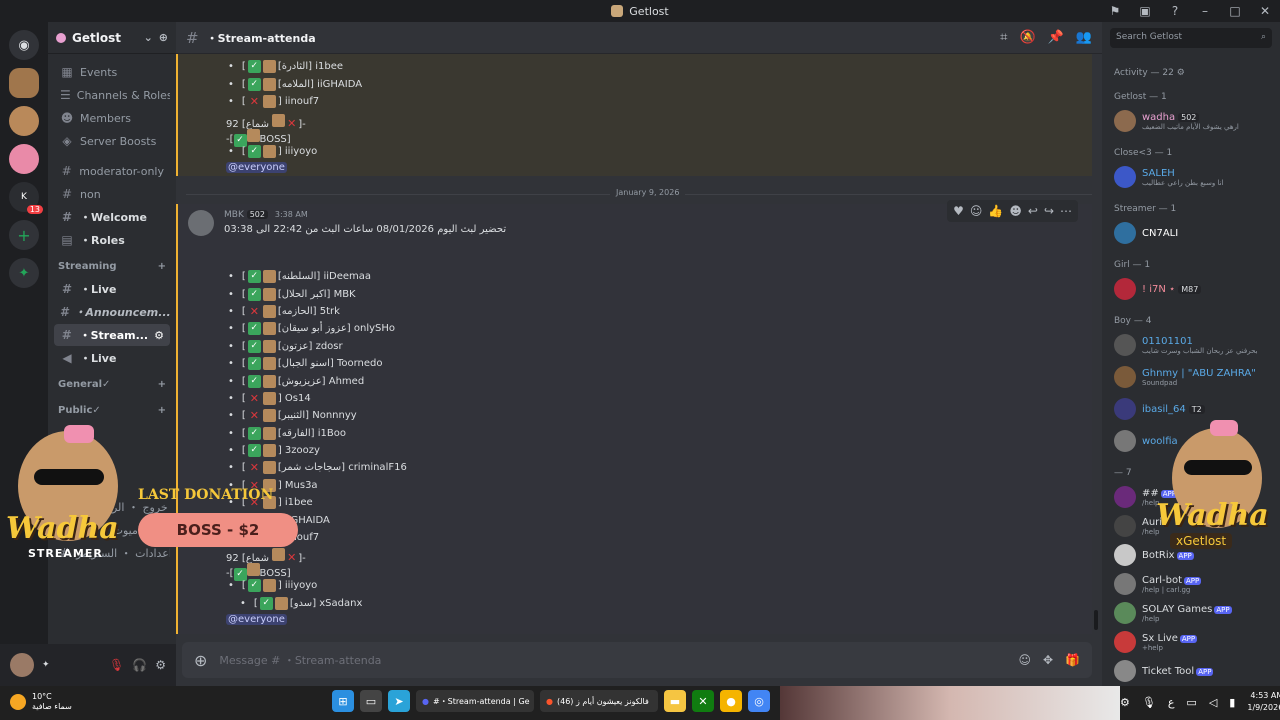 Image resolution: width=1280 pixels, height=720 pixels. I want to click on home-button: ◉, so click(24, 45).